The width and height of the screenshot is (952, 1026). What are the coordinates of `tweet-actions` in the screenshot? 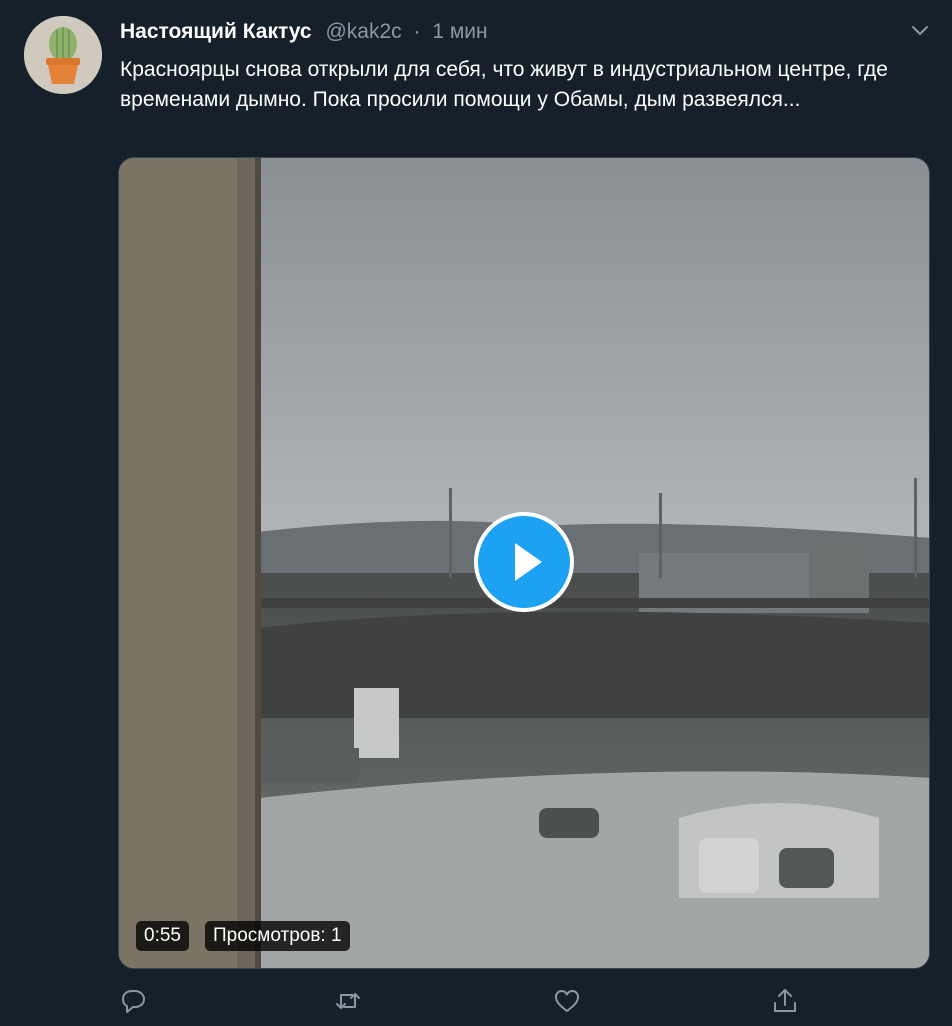 It's located at (468, 1001).